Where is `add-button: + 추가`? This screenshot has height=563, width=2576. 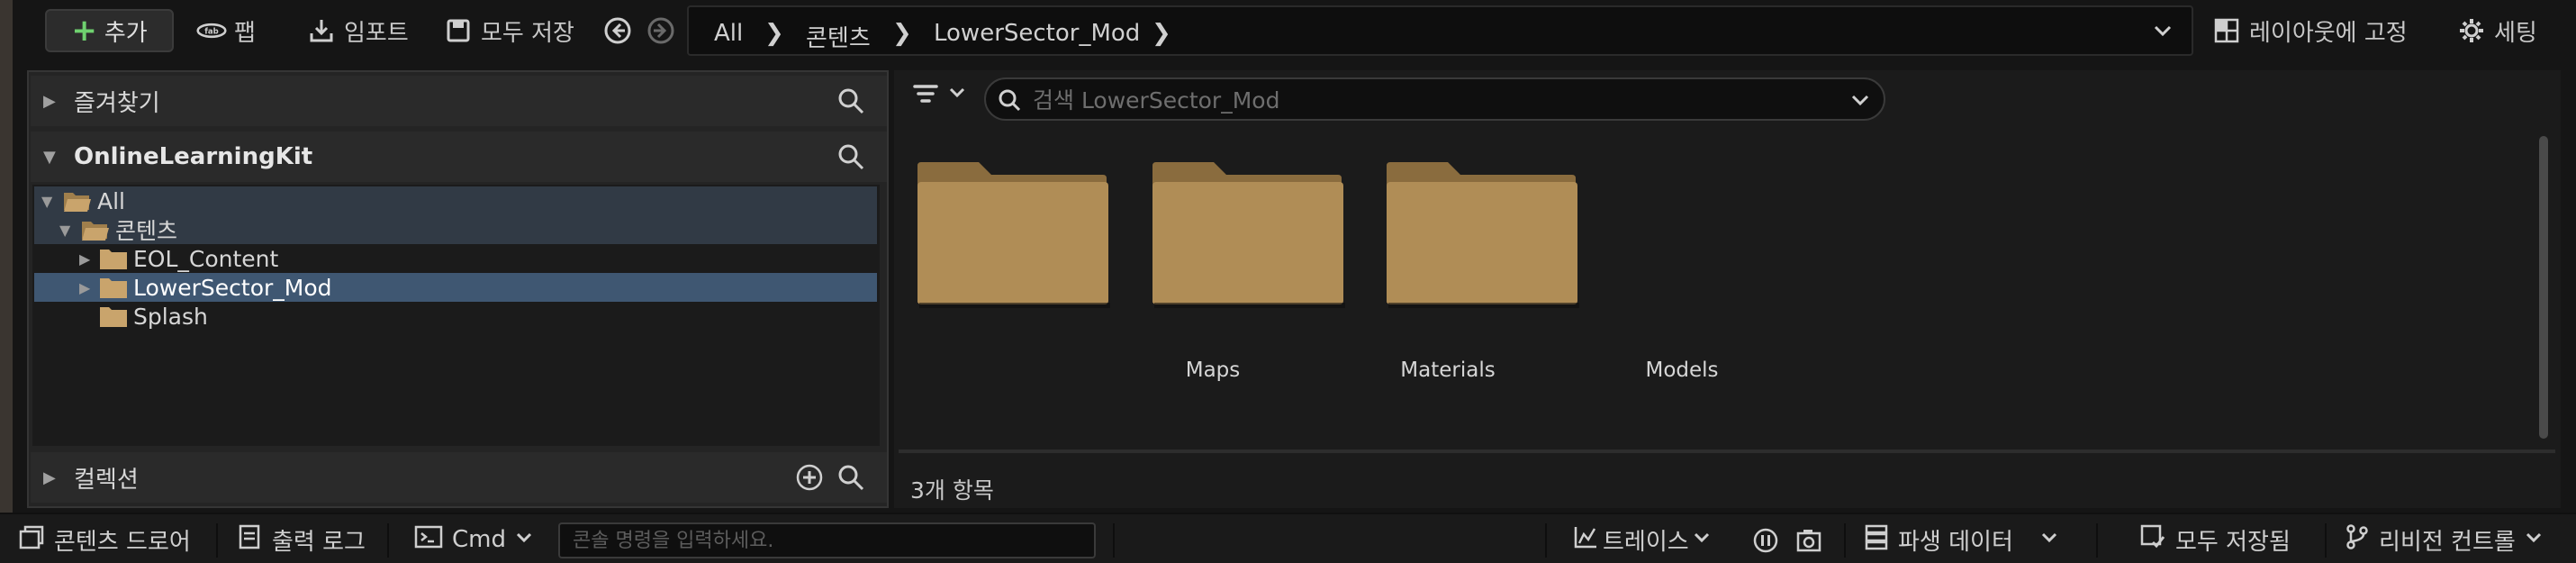 add-button: + 추가 is located at coordinates (109, 31).